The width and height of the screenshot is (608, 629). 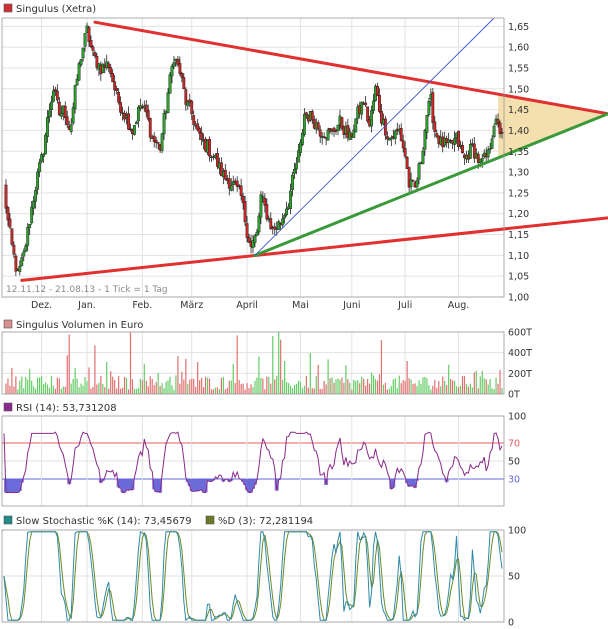 What do you see at coordinates (520, 353) in the screenshot?
I see `volume-y-tick-label: 400T` at bounding box center [520, 353].